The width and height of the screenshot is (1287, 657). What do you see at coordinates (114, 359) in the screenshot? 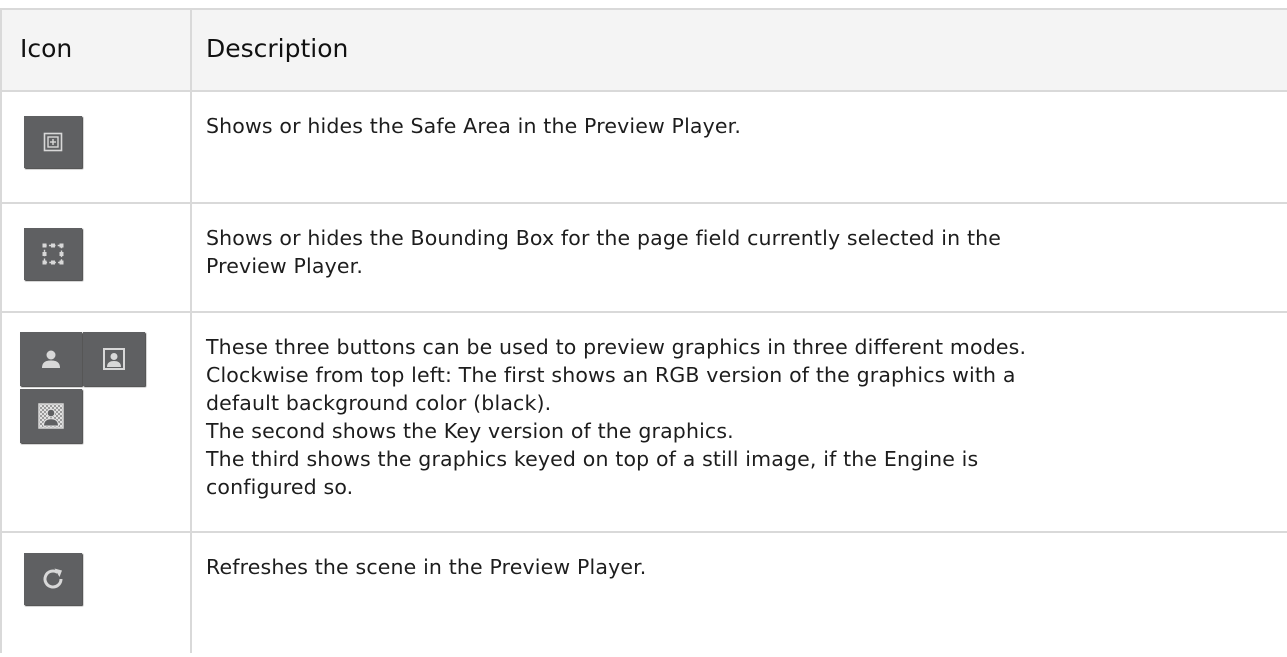
I see `key-preview-icon` at bounding box center [114, 359].